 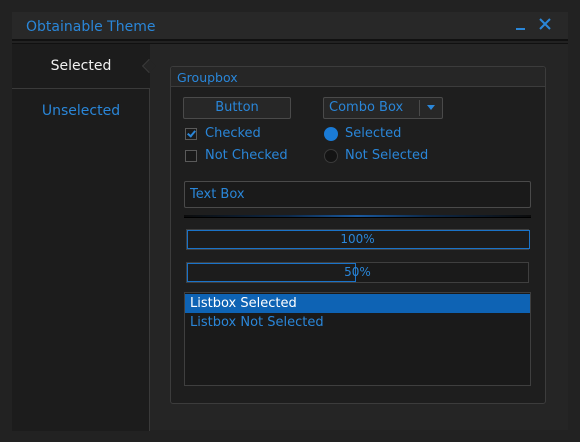 What do you see at coordinates (387, 155) in the screenshot?
I see `radio-unselected-label: Not Selected` at bounding box center [387, 155].